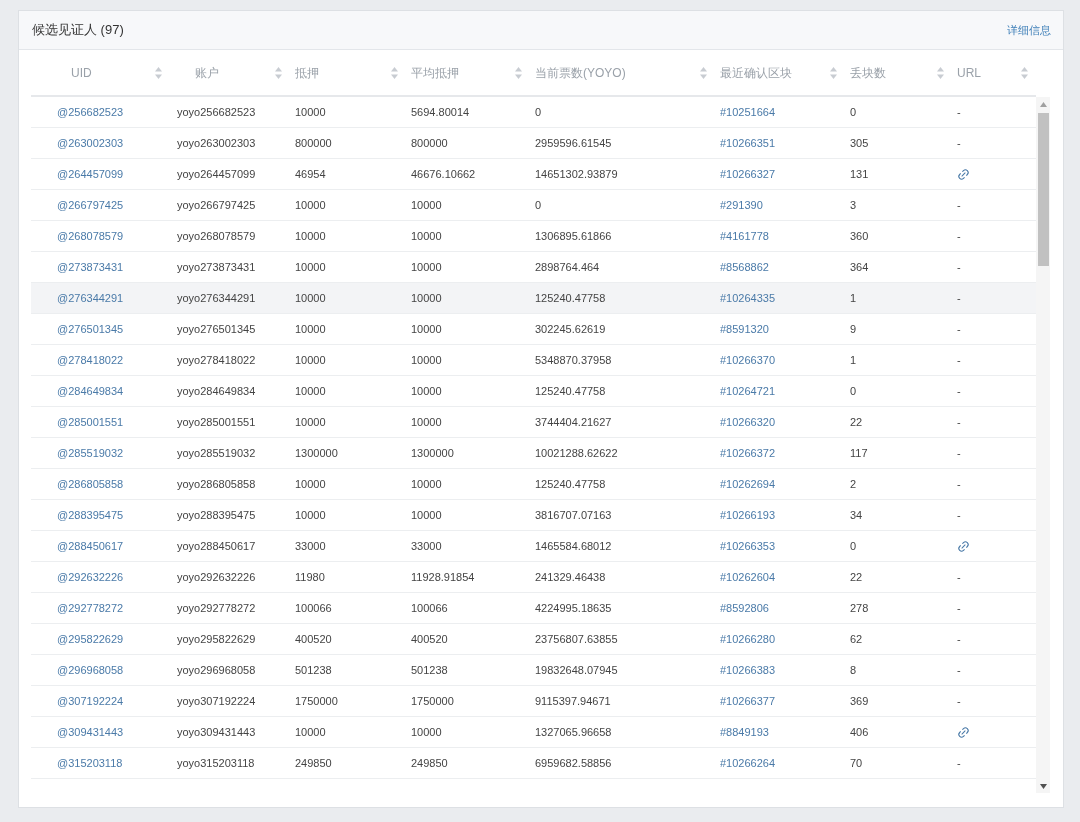  I want to click on uid-link: @309431443, so click(90, 732).